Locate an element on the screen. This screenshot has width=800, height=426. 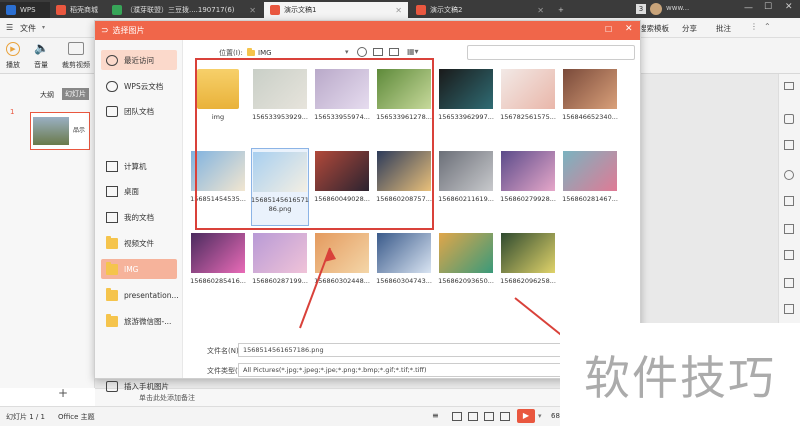
tab-outline: 大纲 is located at coordinates (47, 95).